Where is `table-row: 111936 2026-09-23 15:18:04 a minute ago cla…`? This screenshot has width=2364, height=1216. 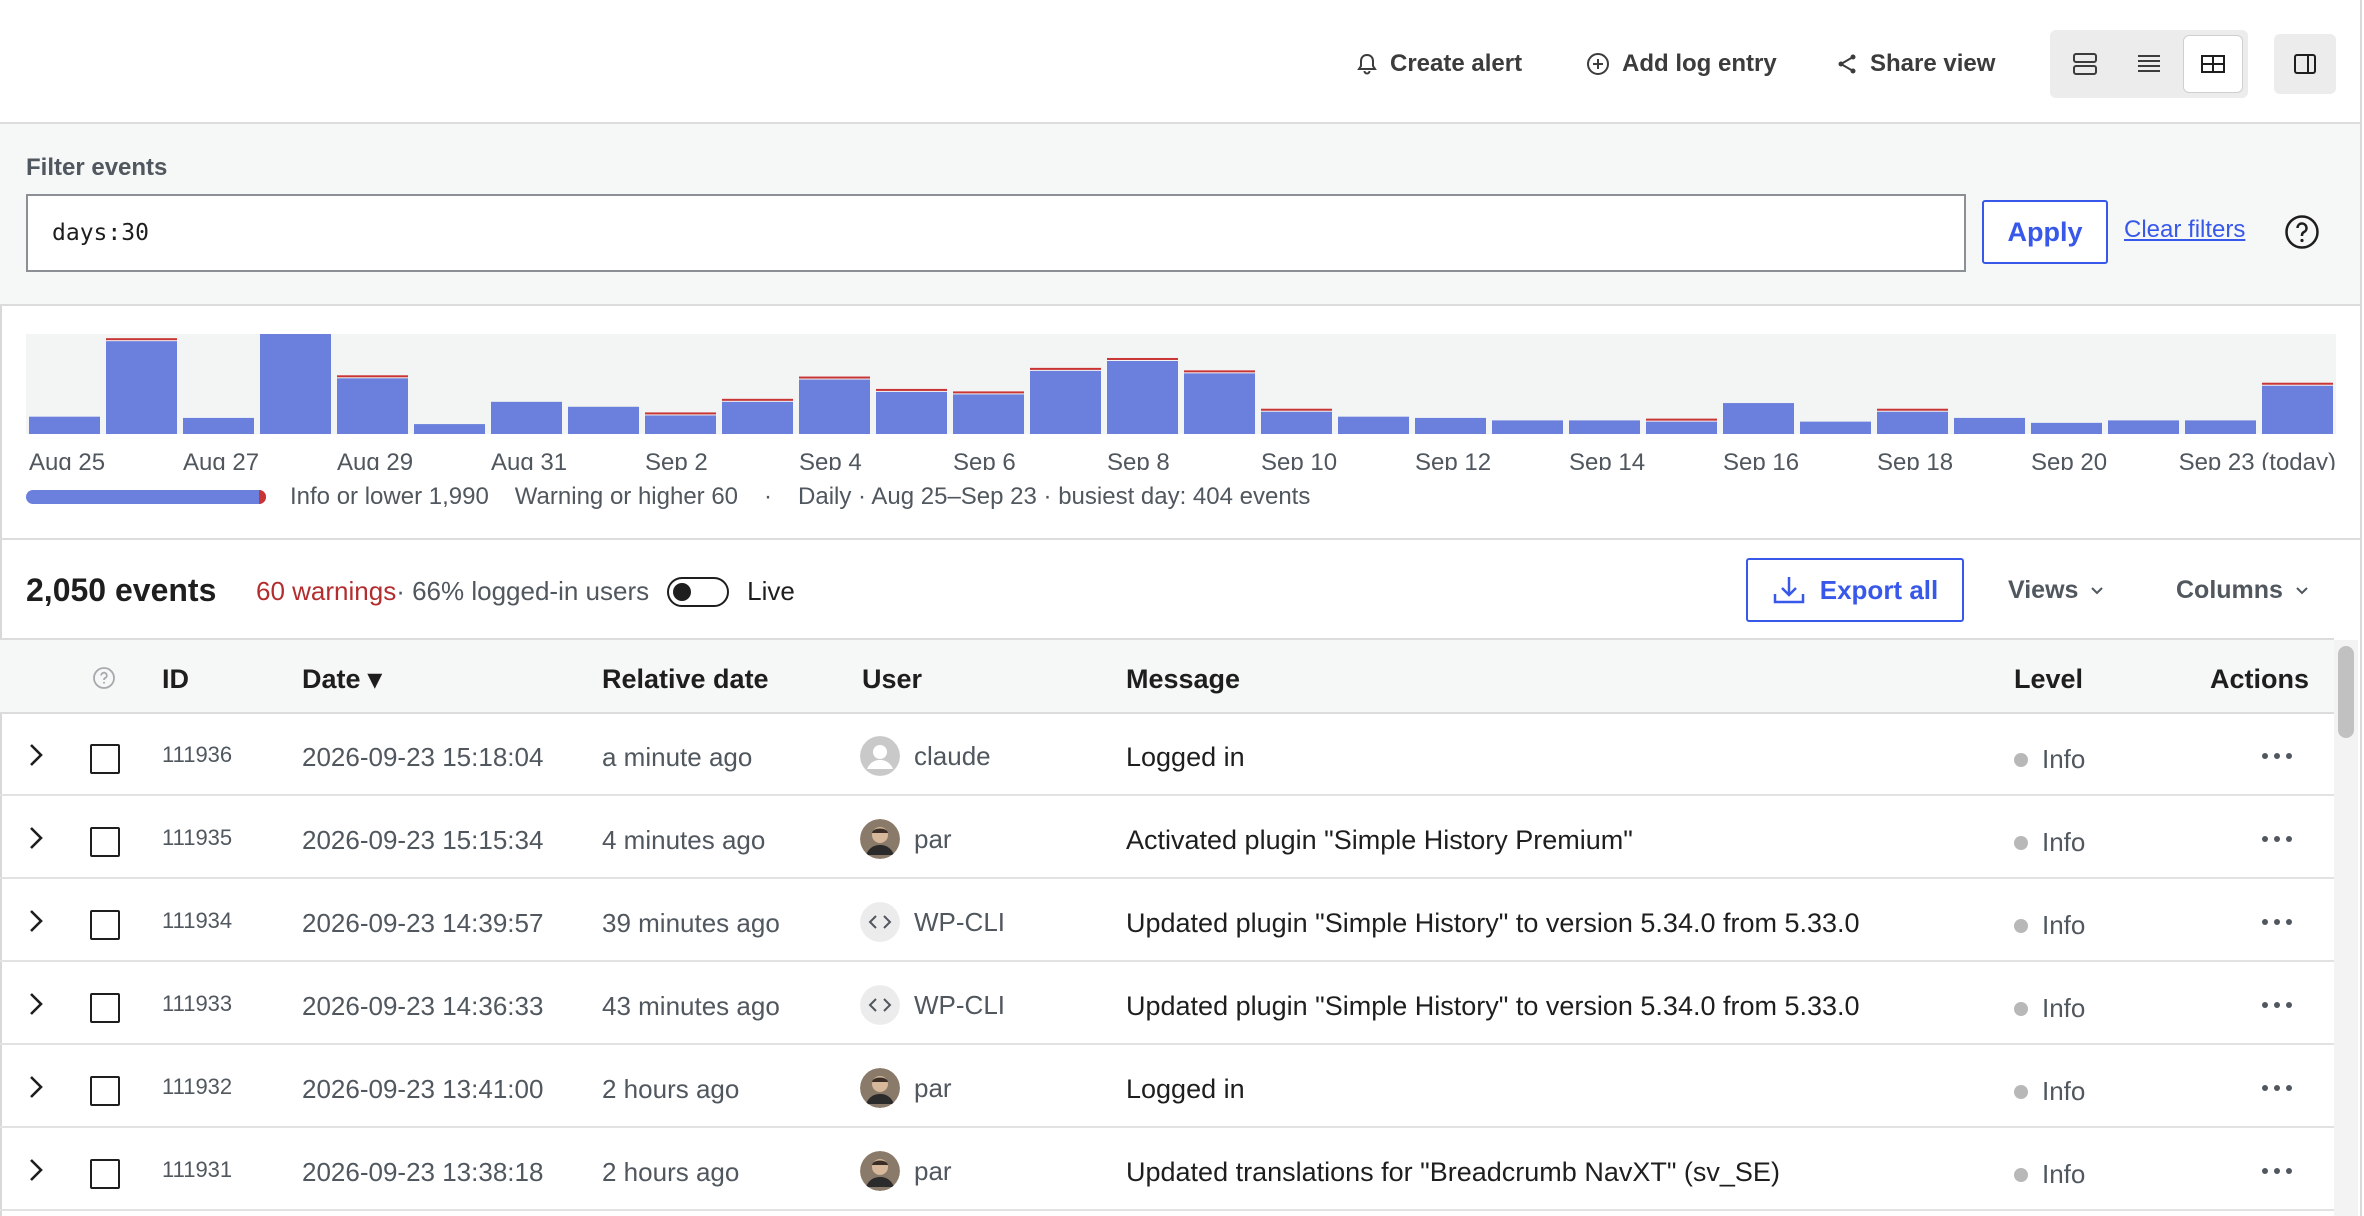 table-row: 111936 2026-09-23 15:18:04 a minute ago cla… is located at coordinates (1167, 755).